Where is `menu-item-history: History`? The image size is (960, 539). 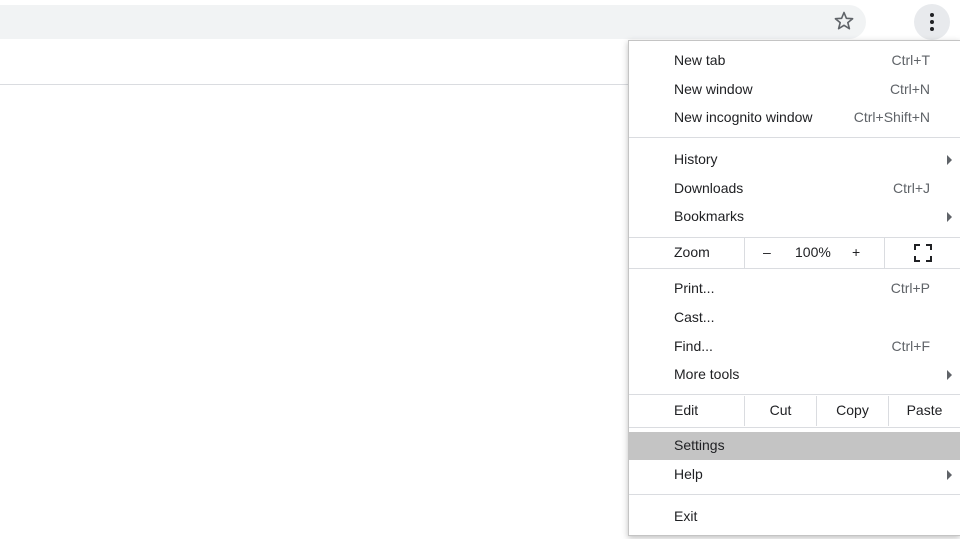
menu-item-history: History is located at coordinates (794, 160).